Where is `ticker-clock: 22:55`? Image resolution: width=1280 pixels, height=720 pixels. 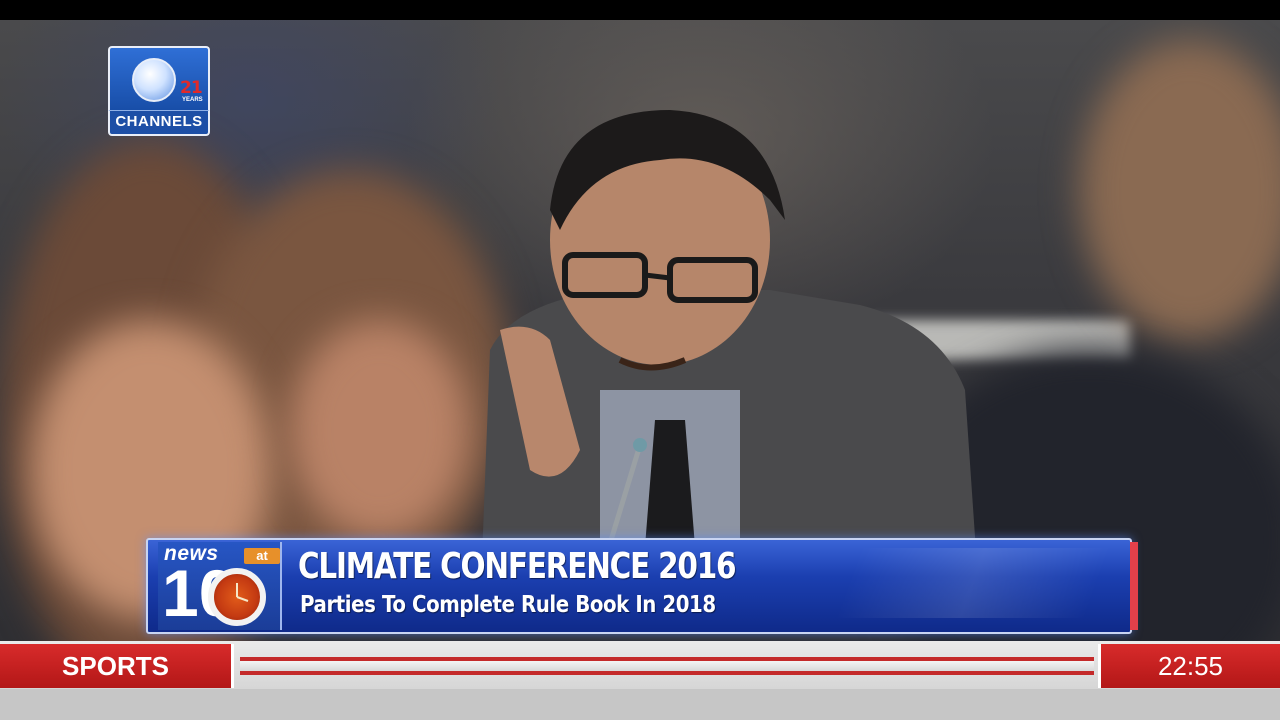
ticker-clock: 22:55 is located at coordinates (1189, 666).